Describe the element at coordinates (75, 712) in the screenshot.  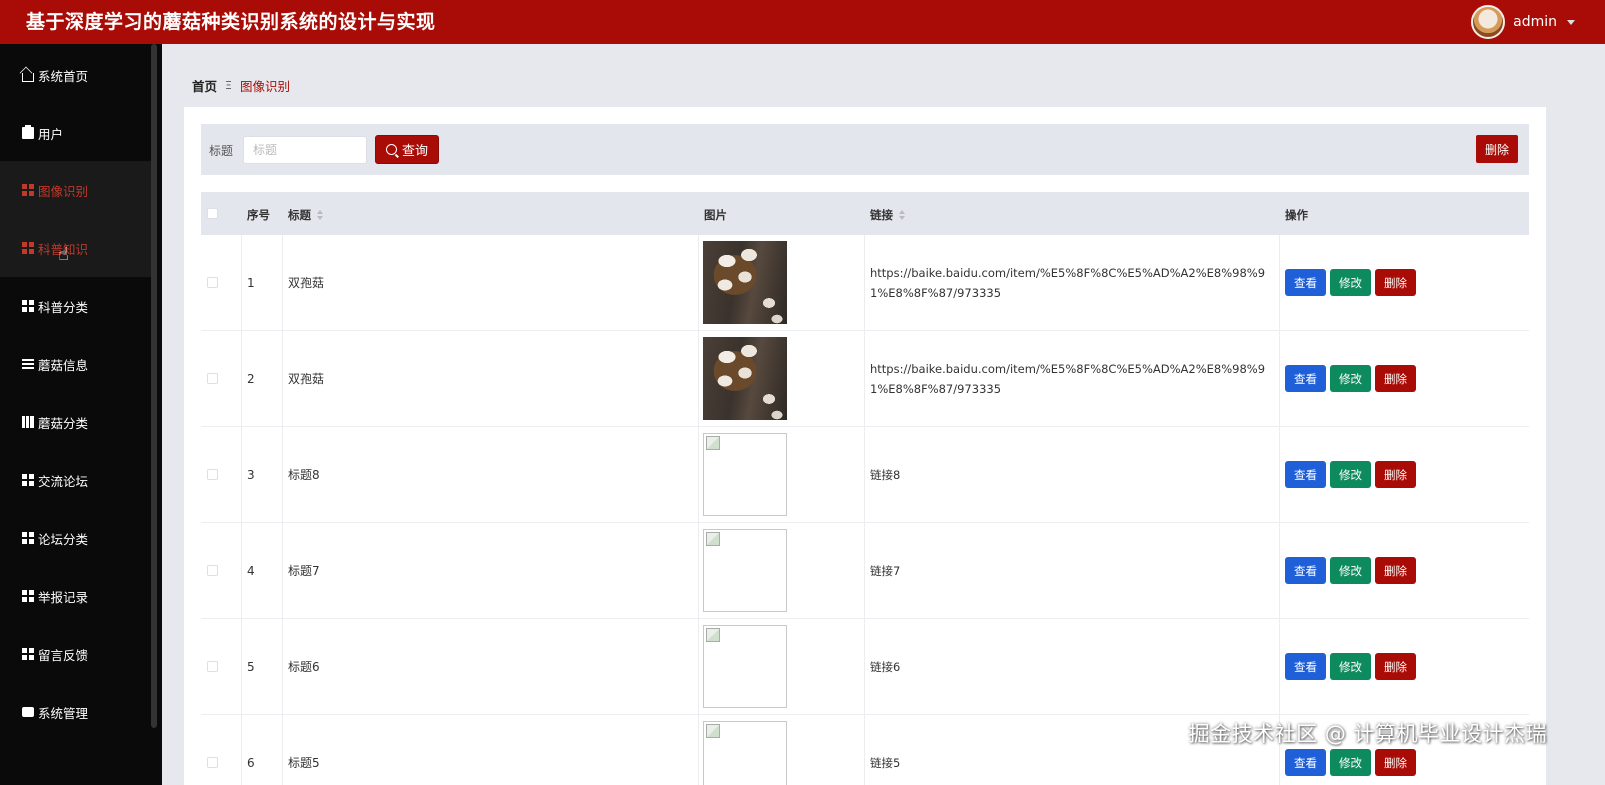
I see `sidebar-item-system-admin: 系统管理` at that location.